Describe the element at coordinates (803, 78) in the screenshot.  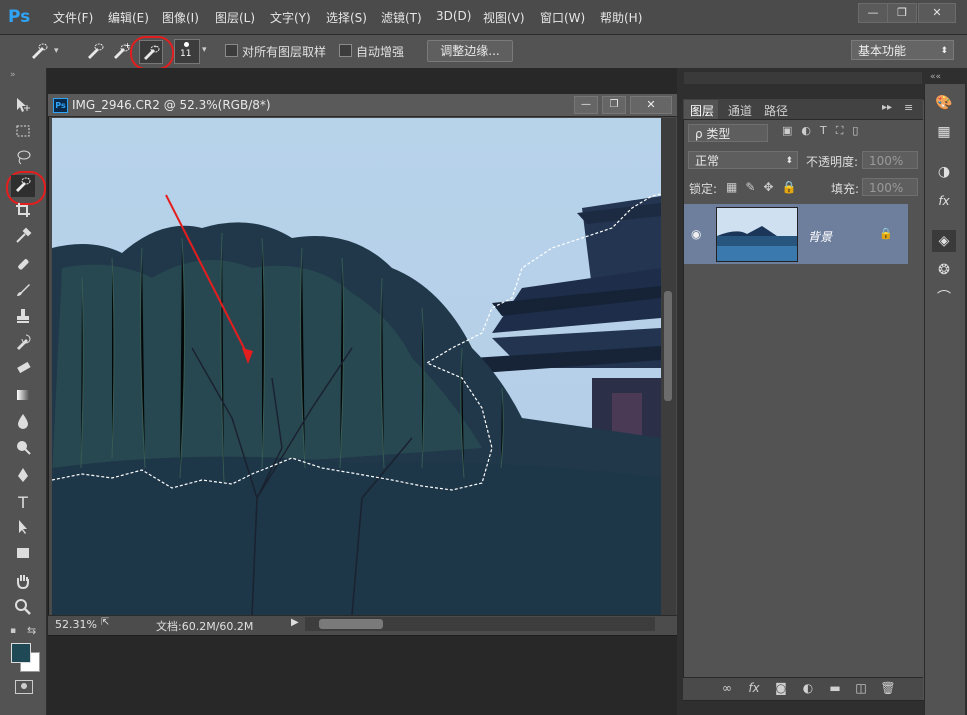
I see `panel-collapse-bar` at that location.